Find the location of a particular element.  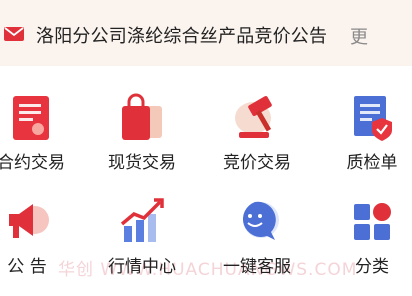

grid-item-category: 分类 is located at coordinates (367, 246).